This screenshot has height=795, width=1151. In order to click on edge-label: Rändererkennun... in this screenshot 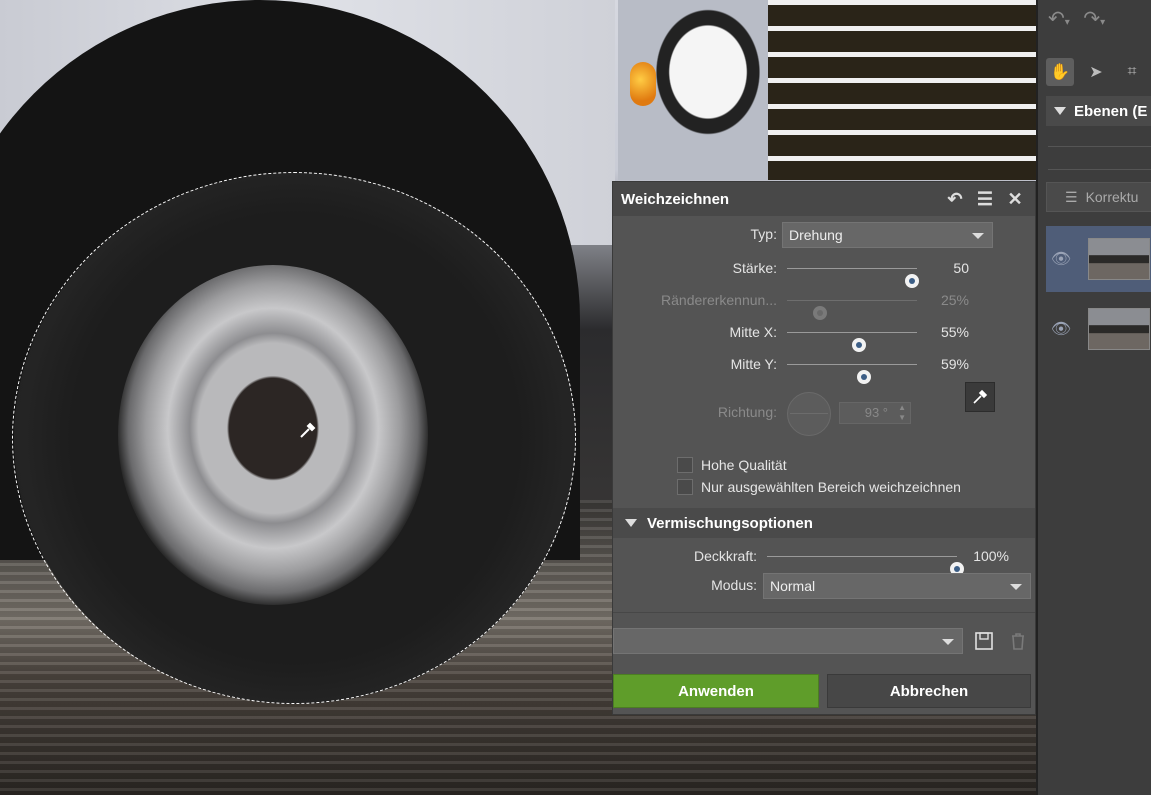, I will do `click(719, 300)`.